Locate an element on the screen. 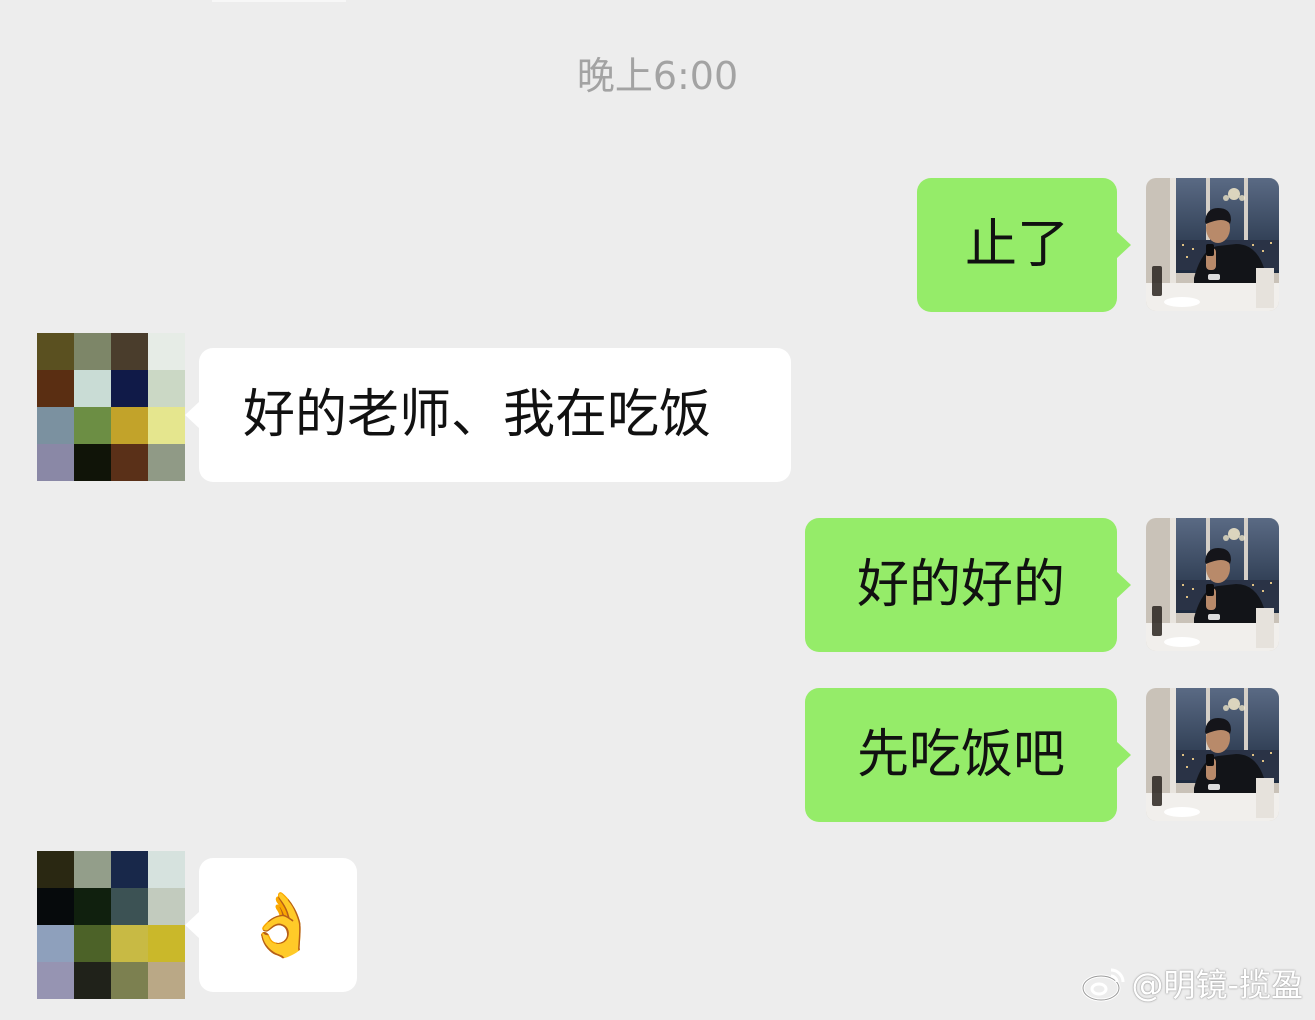 This screenshot has width=1315, height=1020. top-divider is located at coordinates (279, 1).